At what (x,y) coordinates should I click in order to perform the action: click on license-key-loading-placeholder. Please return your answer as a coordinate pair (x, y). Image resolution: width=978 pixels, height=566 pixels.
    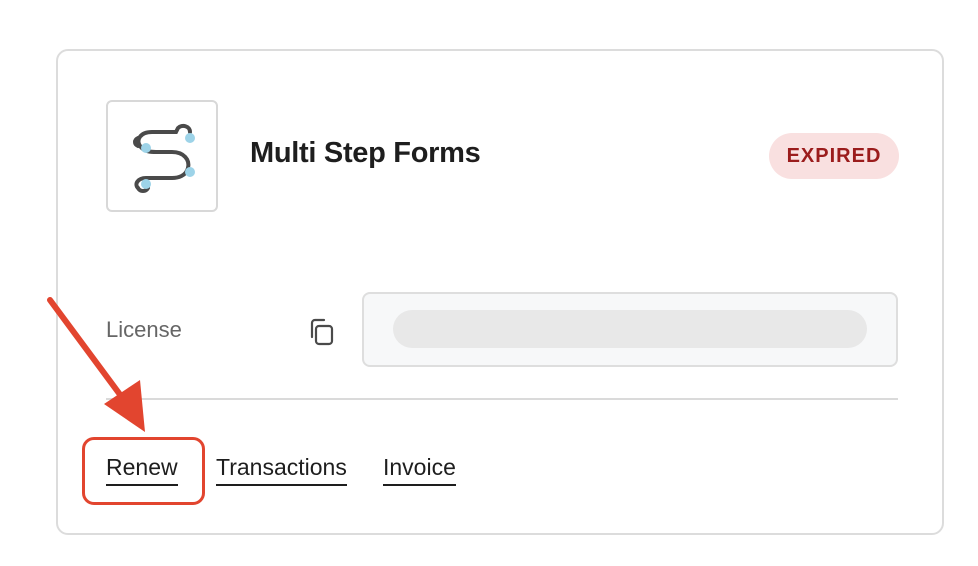
    Looking at the image, I should click on (630, 329).